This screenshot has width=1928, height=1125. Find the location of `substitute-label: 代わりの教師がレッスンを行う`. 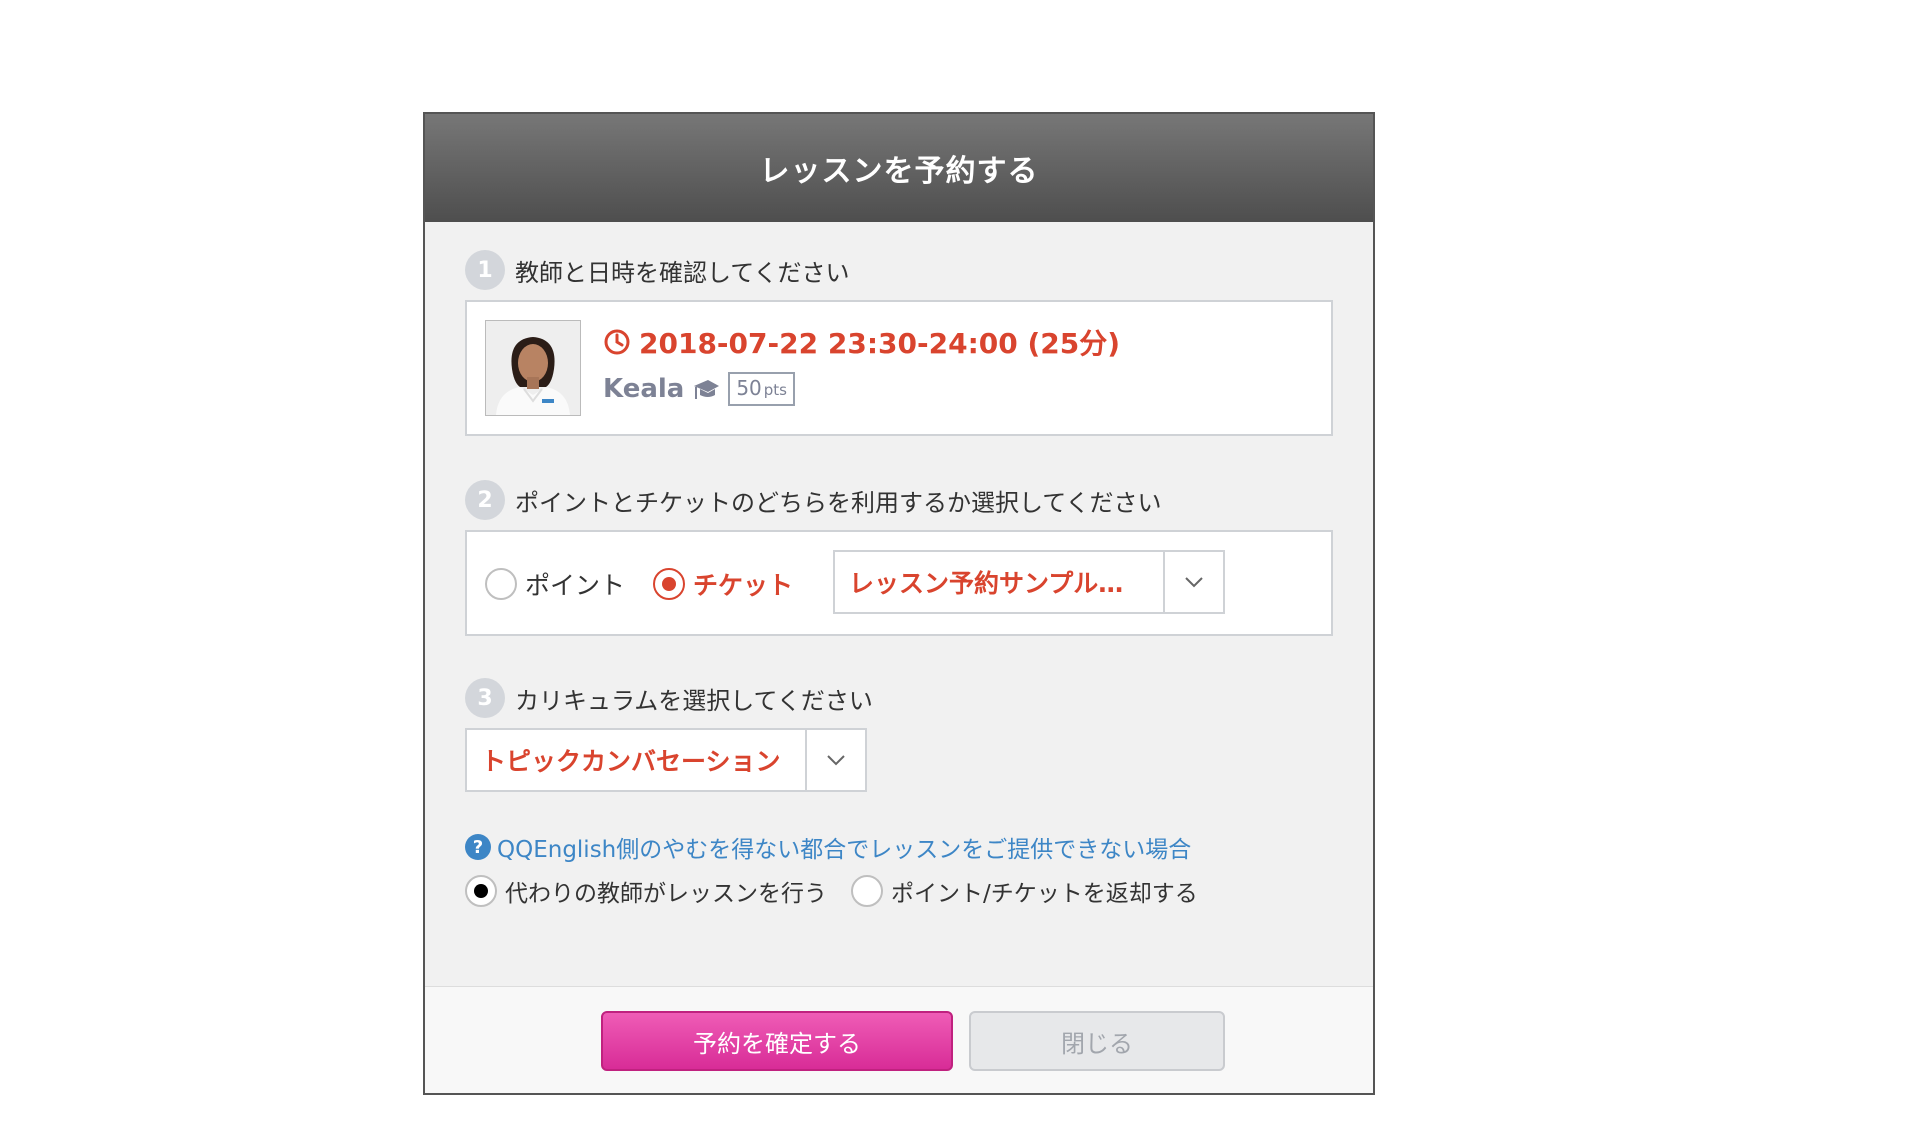

substitute-label: 代わりの教師がレッスンを行う is located at coordinates (666, 891).